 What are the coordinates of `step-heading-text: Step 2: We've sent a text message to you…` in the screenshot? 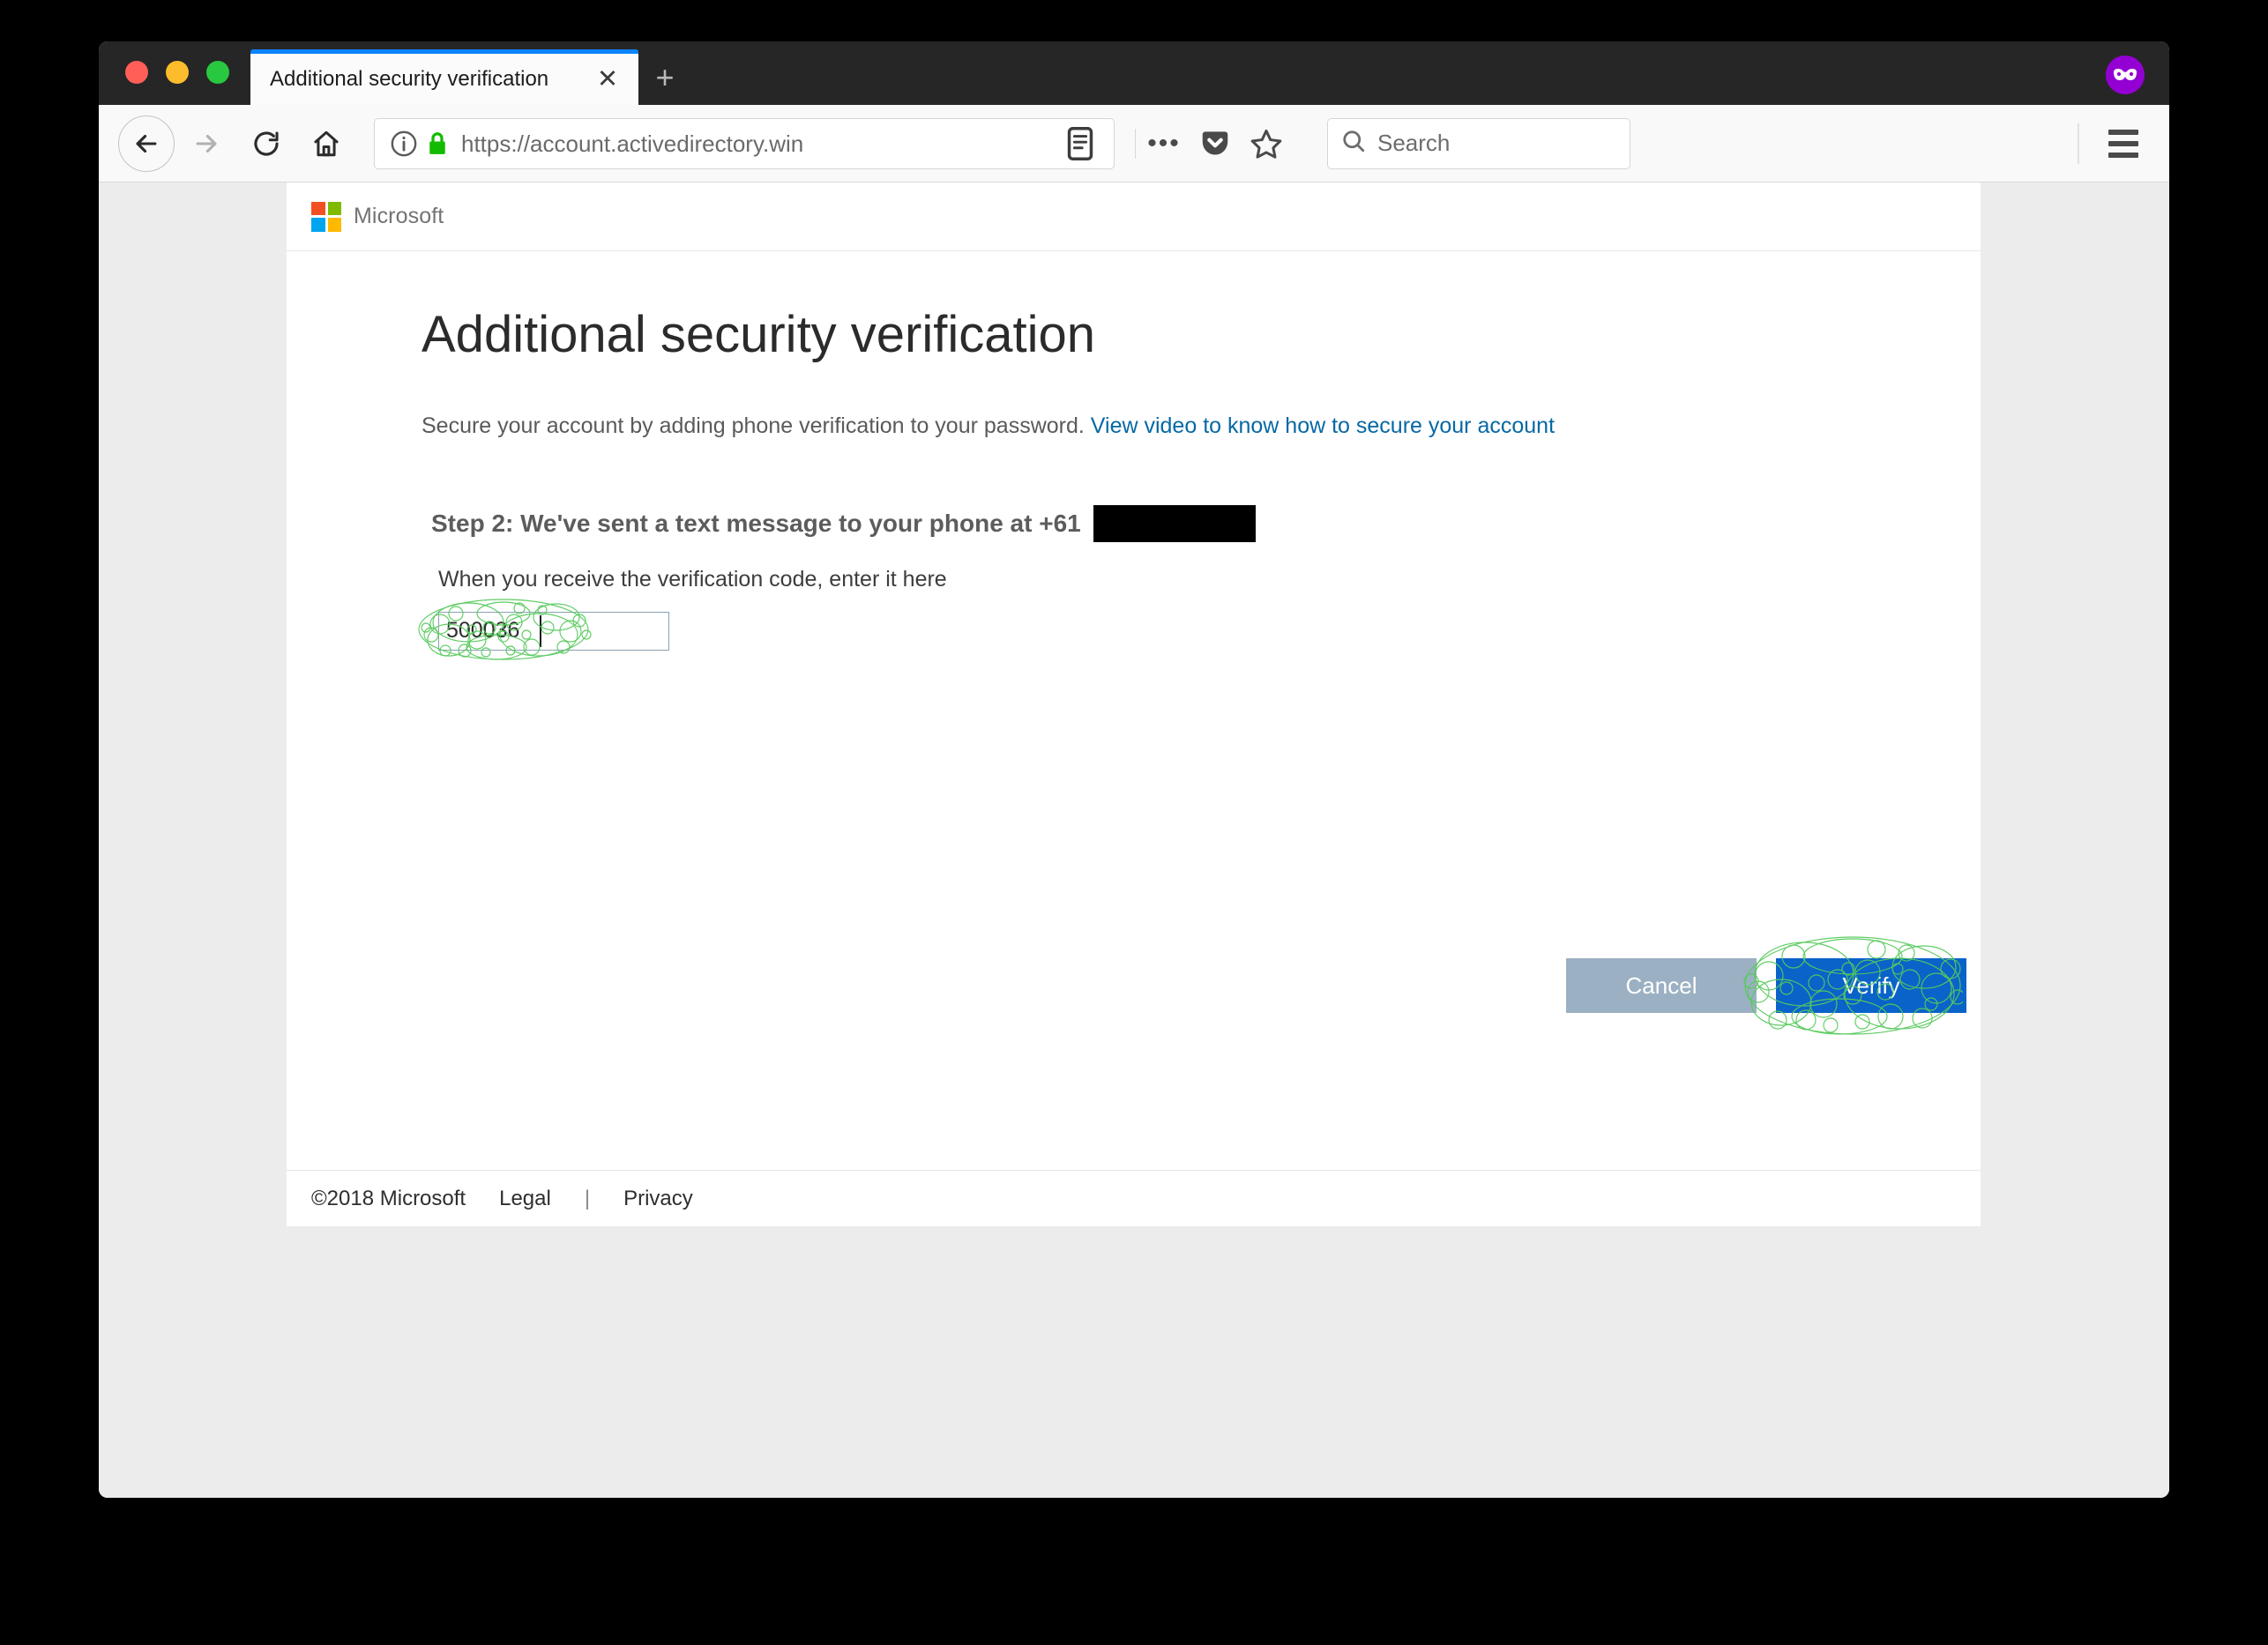 It's located at (756, 523).